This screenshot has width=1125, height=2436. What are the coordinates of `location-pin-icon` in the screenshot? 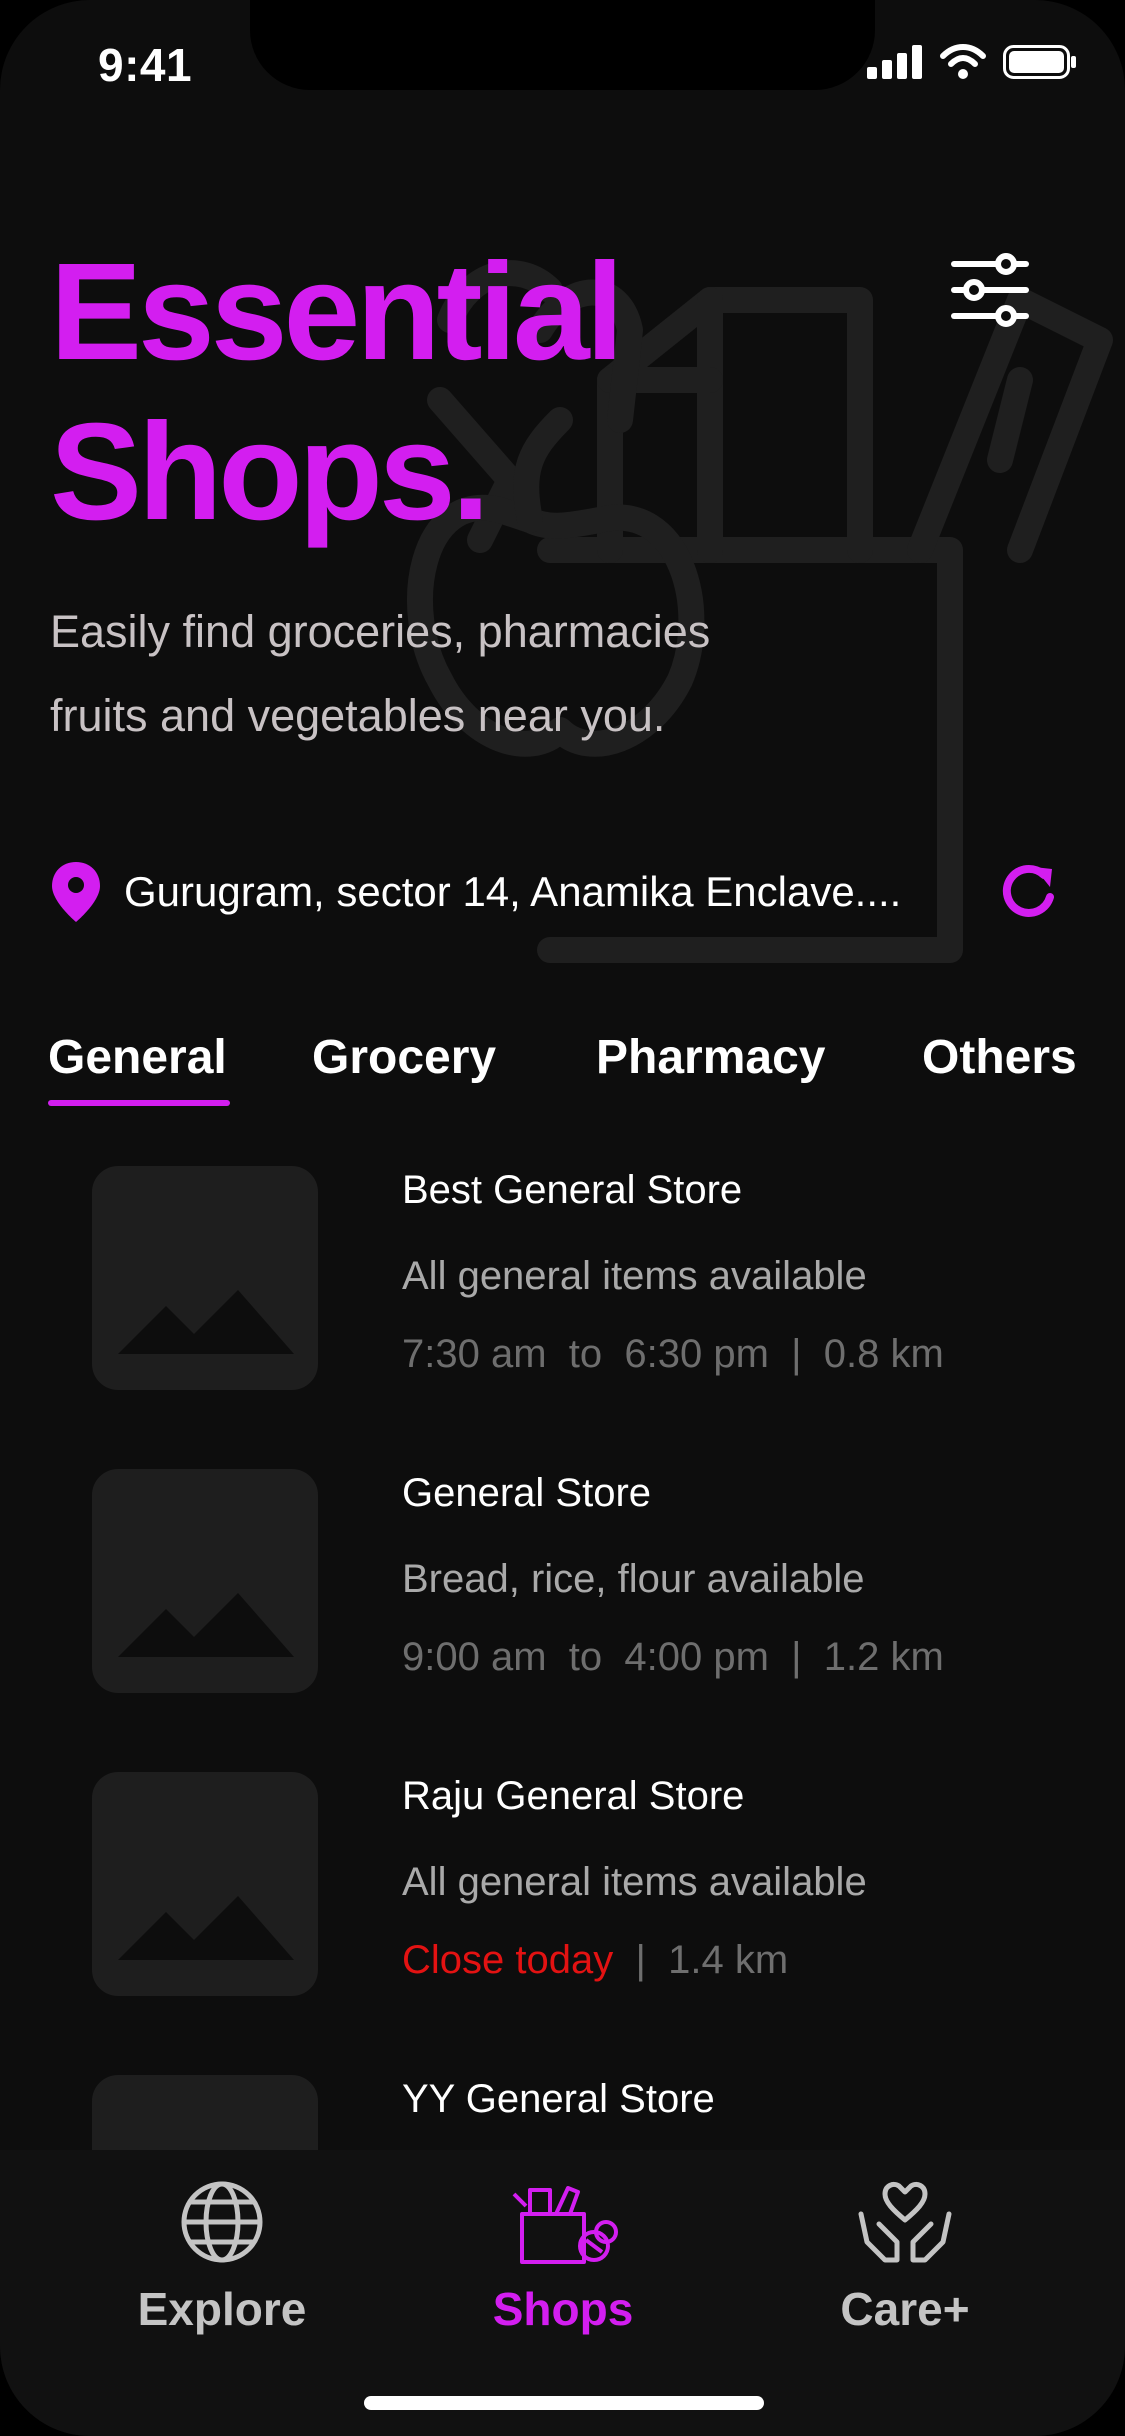 It's located at (76, 892).